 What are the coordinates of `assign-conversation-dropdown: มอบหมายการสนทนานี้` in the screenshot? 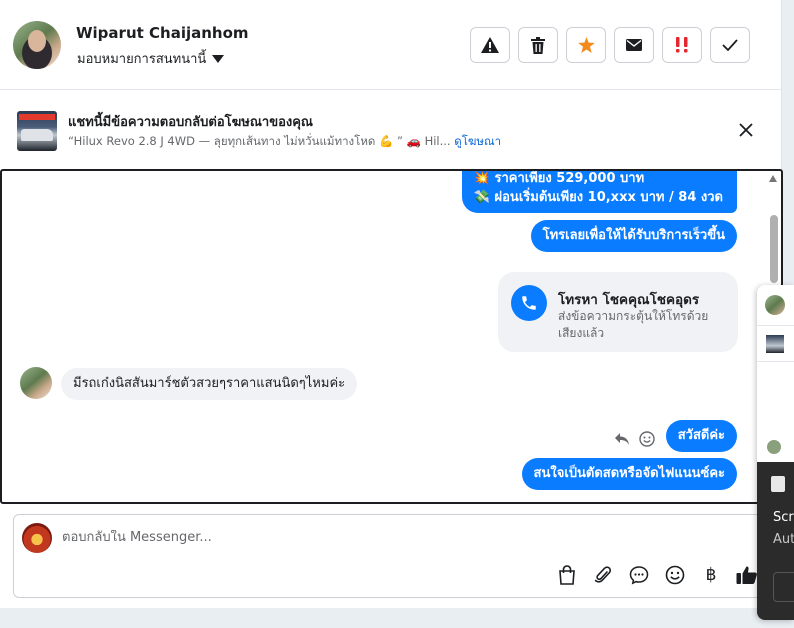 It's located at (151, 58).